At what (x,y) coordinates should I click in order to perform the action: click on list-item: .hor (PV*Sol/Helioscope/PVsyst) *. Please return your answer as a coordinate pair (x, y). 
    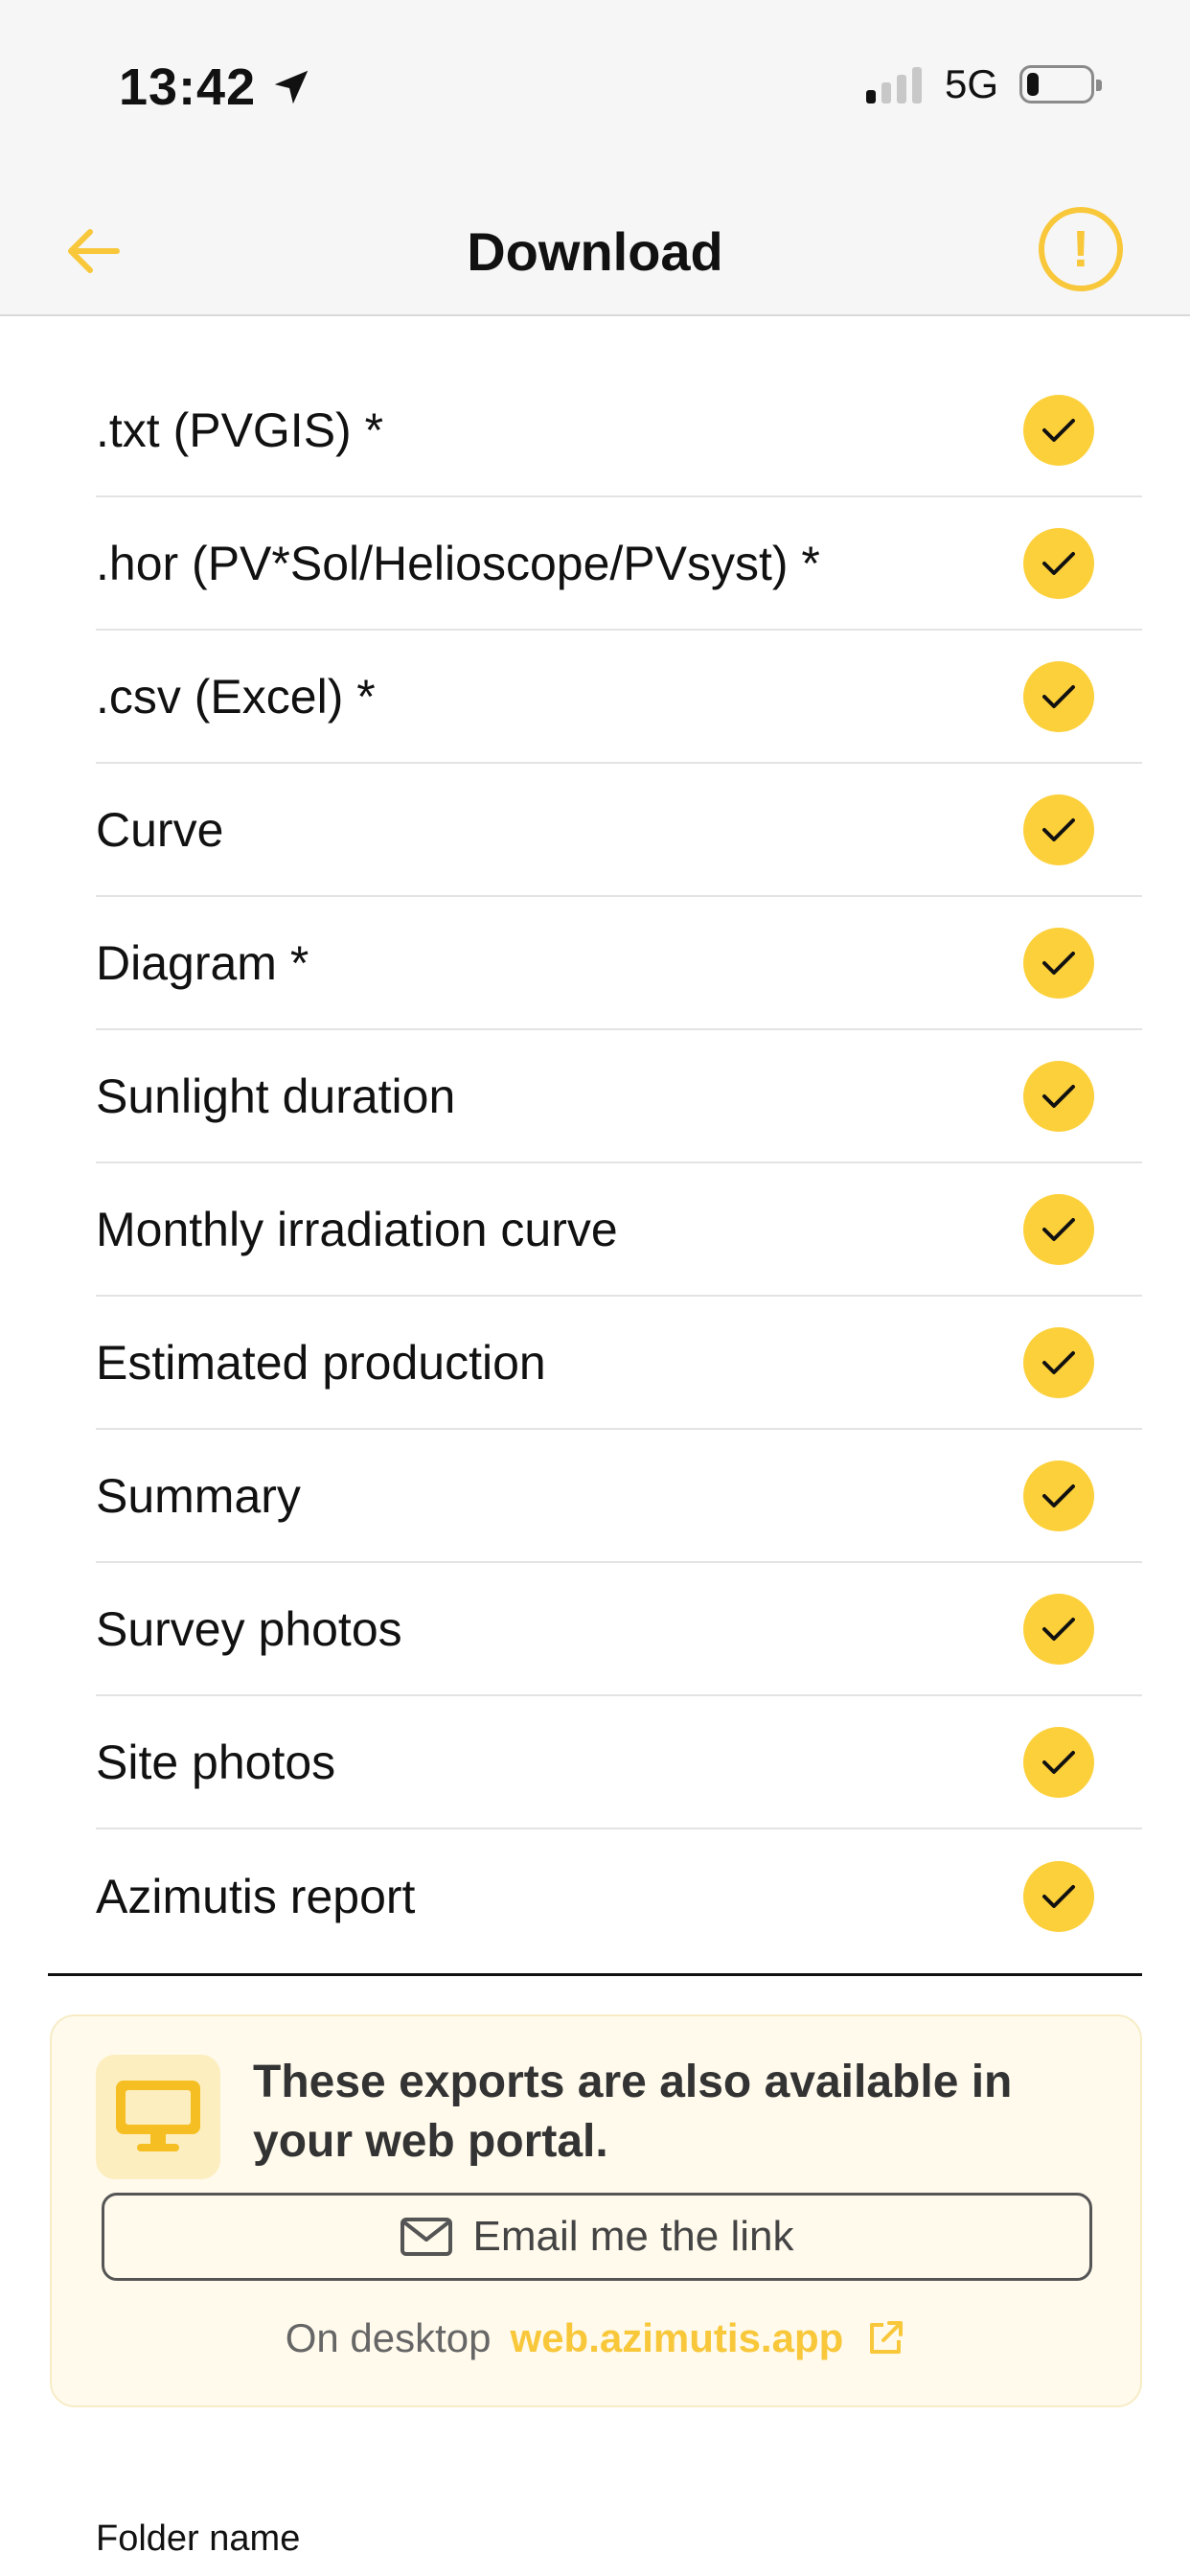
    Looking at the image, I should click on (619, 564).